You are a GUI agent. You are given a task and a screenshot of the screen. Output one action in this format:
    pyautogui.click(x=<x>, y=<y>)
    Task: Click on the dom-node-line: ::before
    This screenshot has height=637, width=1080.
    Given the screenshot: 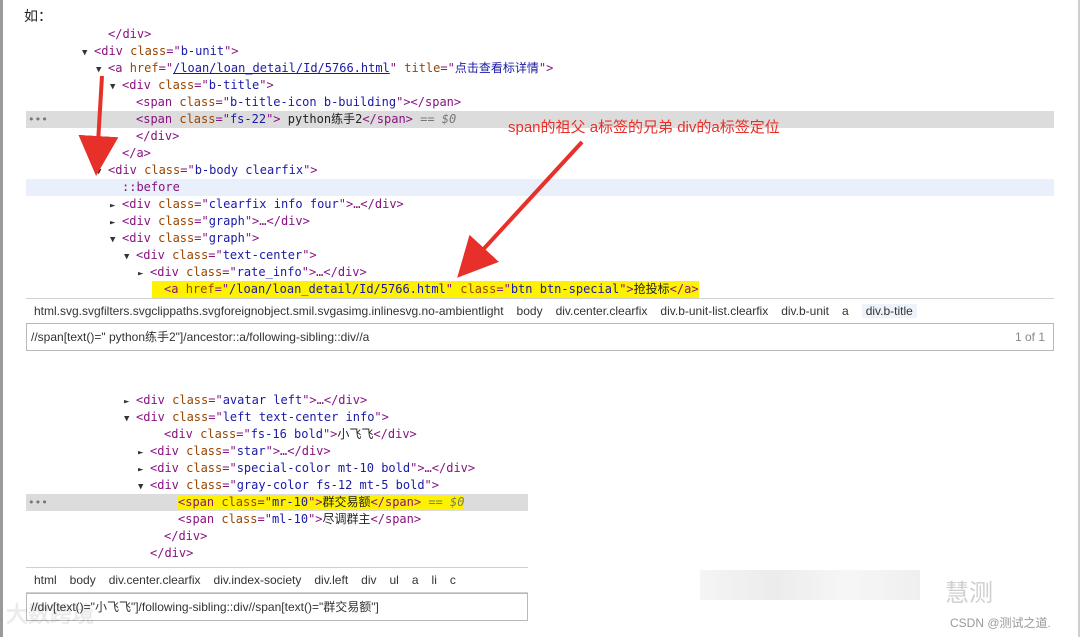 What is the action you would take?
    pyautogui.click(x=540, y=187)
    